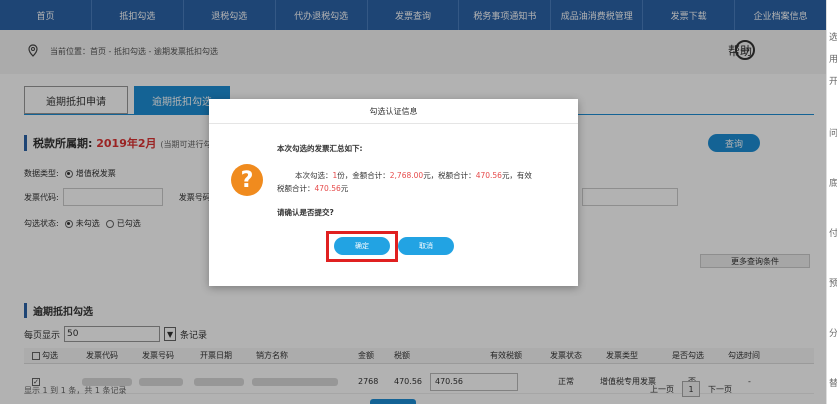 The height and width of the screenshot is (404, 837). What do you see at coordinates (393, 111) in the screenshot?
I see `dialog-title: 勾选认证信息` at bounding box center [393, 111].